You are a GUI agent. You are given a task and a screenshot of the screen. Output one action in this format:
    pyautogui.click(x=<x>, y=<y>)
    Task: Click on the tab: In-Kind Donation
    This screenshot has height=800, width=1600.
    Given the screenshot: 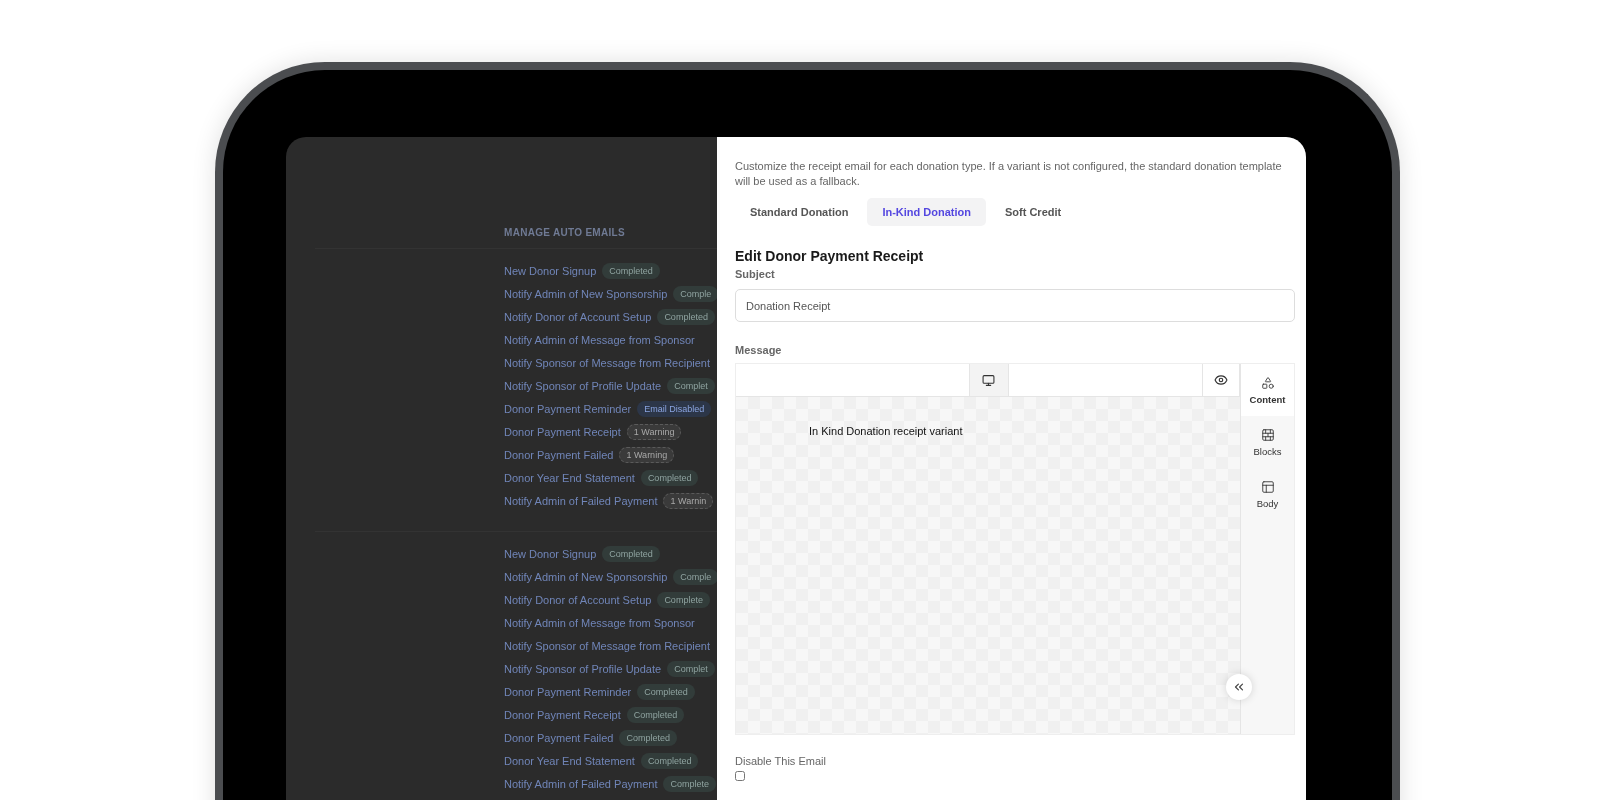 What is the action you would take?
    pyautogui.click(x=926, y=212)
    